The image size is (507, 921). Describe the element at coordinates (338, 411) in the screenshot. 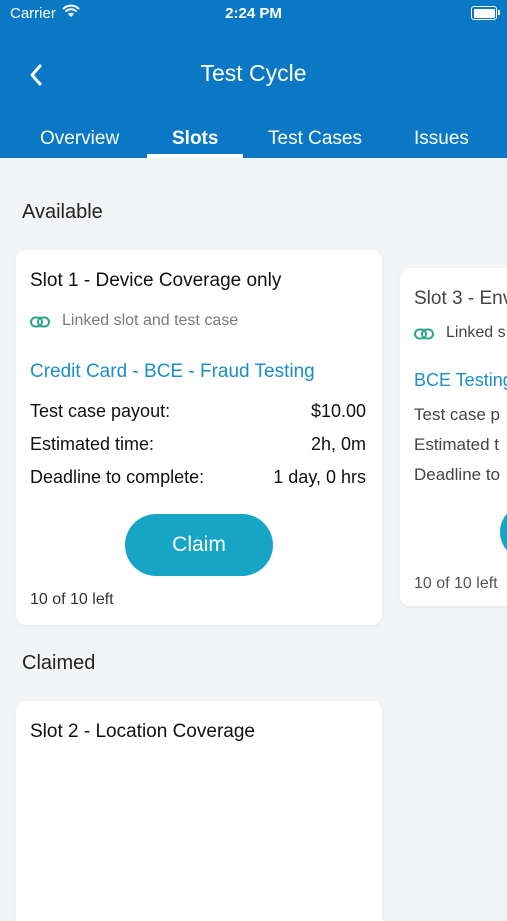

I see `payout-value: $10.00` at that location.